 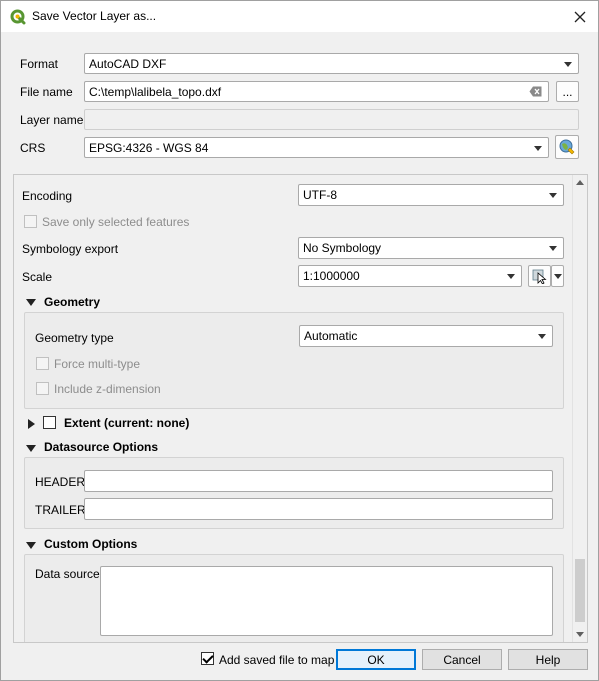 I want to click on crs-label: CRS, so click(x=33, y=148).